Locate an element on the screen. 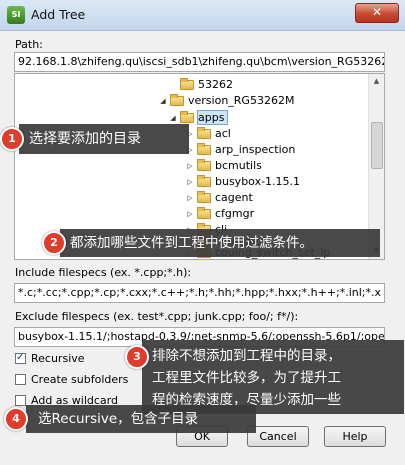 Image resolution: width=405 pixels, height=465 pixels. tree-node: ▷ cagent is located at coordinates (219, 198).